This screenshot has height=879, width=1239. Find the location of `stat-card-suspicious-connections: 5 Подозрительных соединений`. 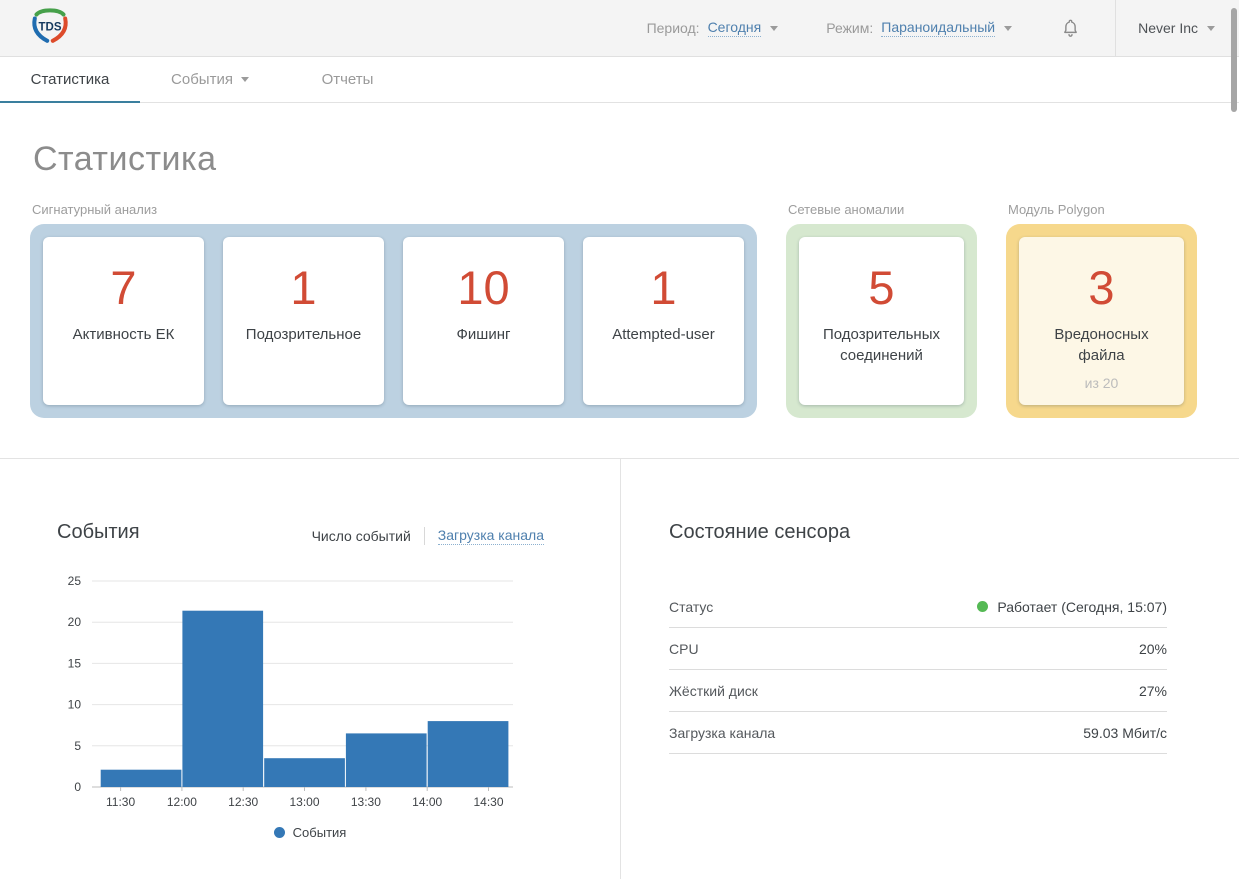

stat-card-suspicious-connections: 5 Подозрительных соединений is located at coordinates (881, 321).